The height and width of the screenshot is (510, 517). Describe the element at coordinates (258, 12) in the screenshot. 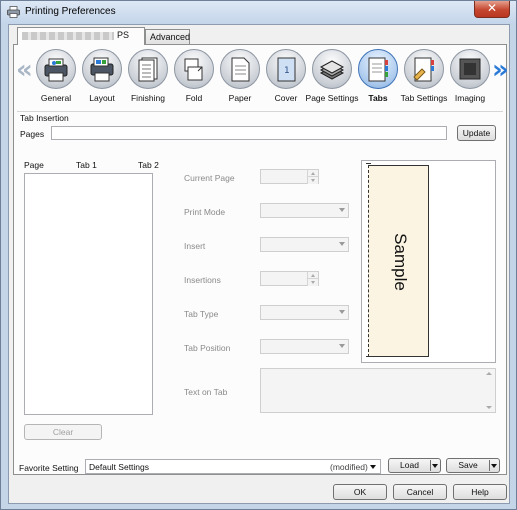

I see `title-bar: Printing Preferences ✕` at that location.